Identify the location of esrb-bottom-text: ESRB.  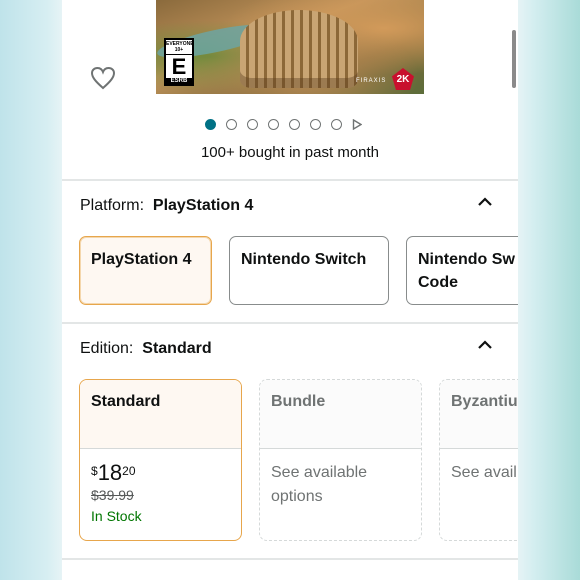
(179, 81).